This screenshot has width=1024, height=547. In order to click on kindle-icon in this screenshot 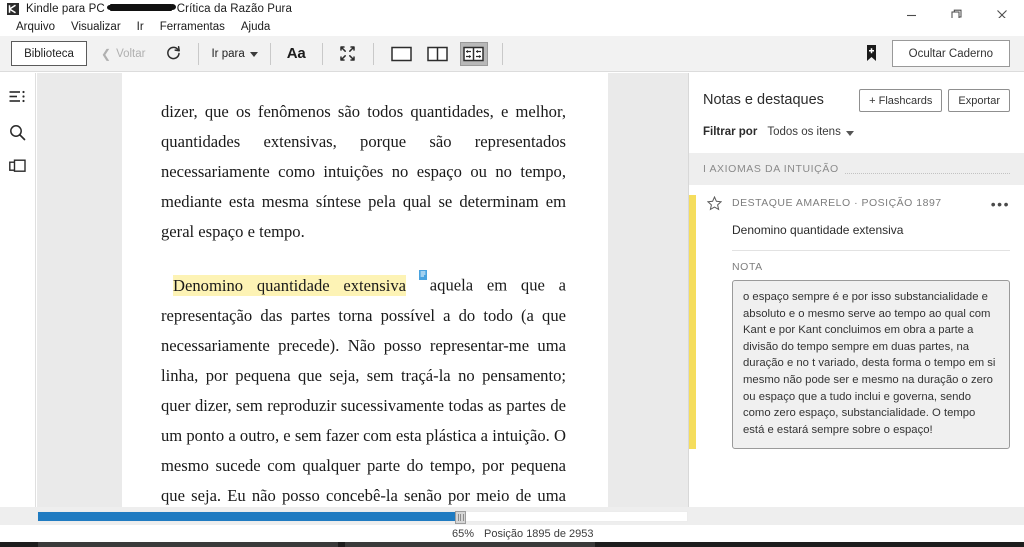, I will do `click(13, 9)`.